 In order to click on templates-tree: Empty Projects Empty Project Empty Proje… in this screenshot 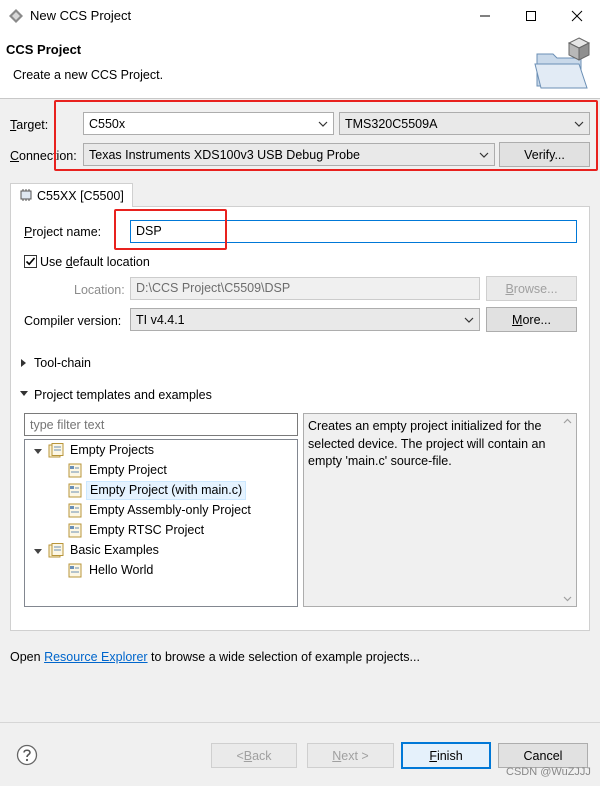, I will do `click(161, 523)`.